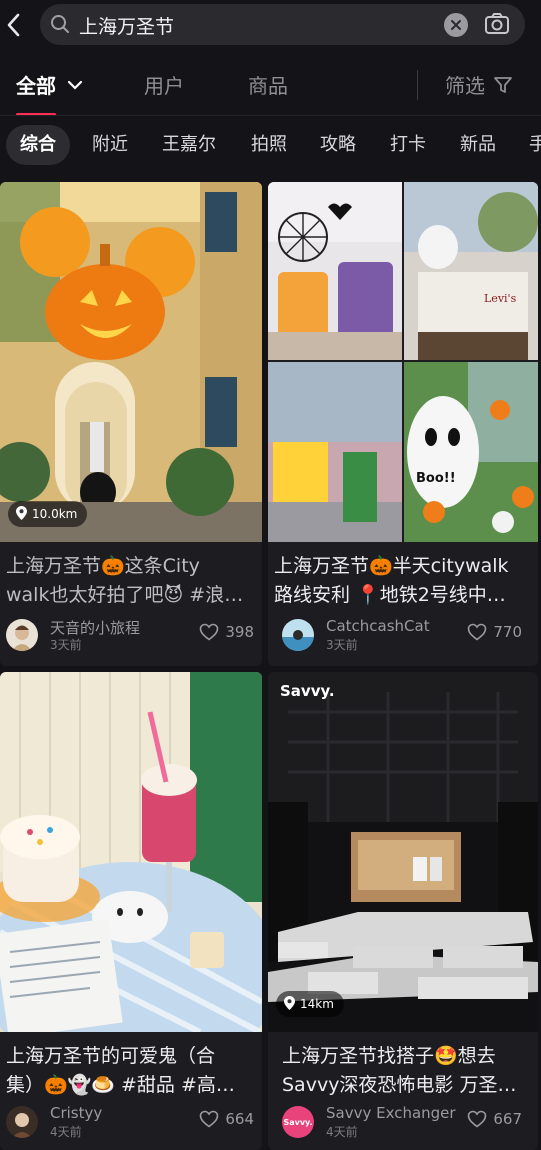  Describe the element at coordinates (38, 145) in the screenshot. I see `chip-comprehensive: 综合` at that location.